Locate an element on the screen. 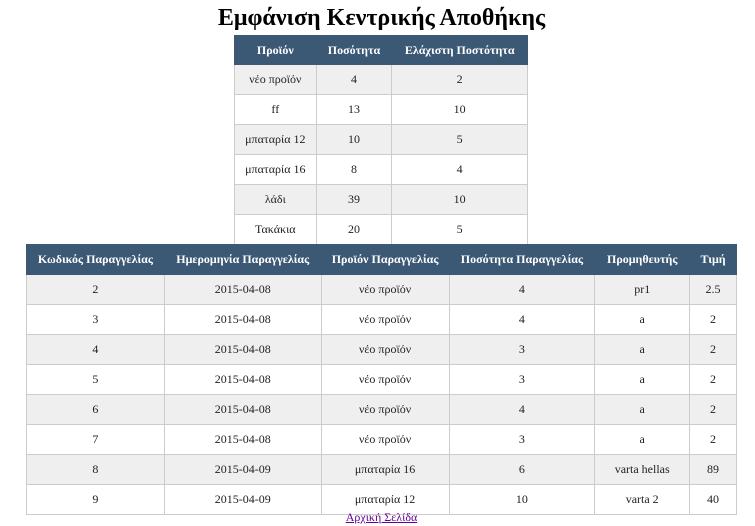 Image resolution: width=755 pixels, height=526 pixels. stock-header-min-quantity: Ελάχιστη Ποστότητα is located at coordinates (459, 50).